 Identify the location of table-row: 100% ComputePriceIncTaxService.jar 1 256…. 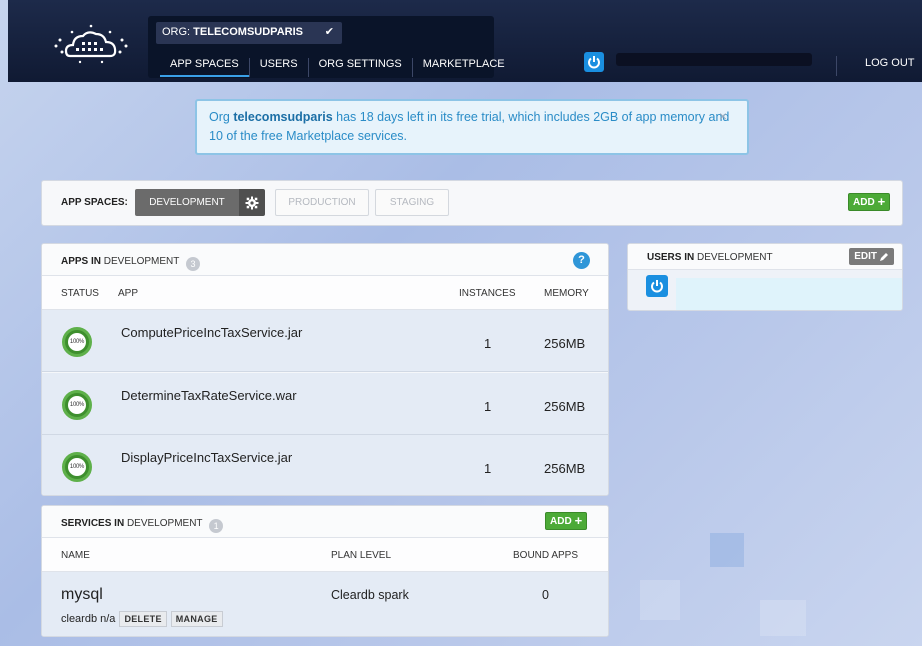
(325, 341).